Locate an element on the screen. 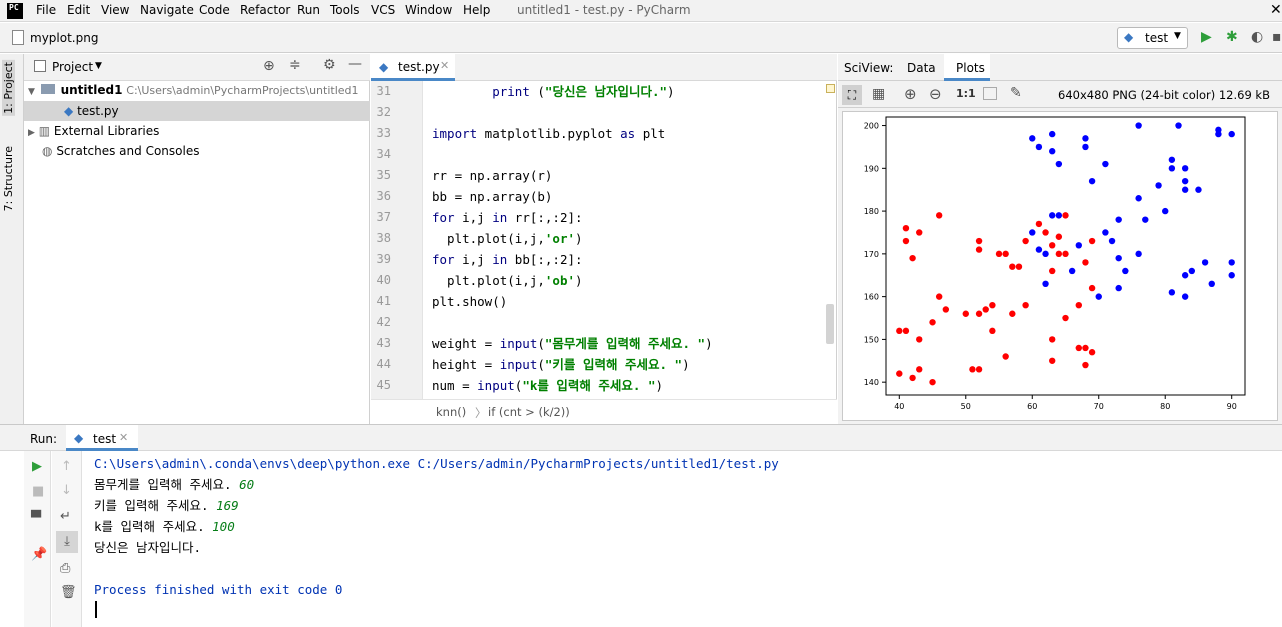  project-tool-tab: 1: Project is located at coordinates (8, 88).